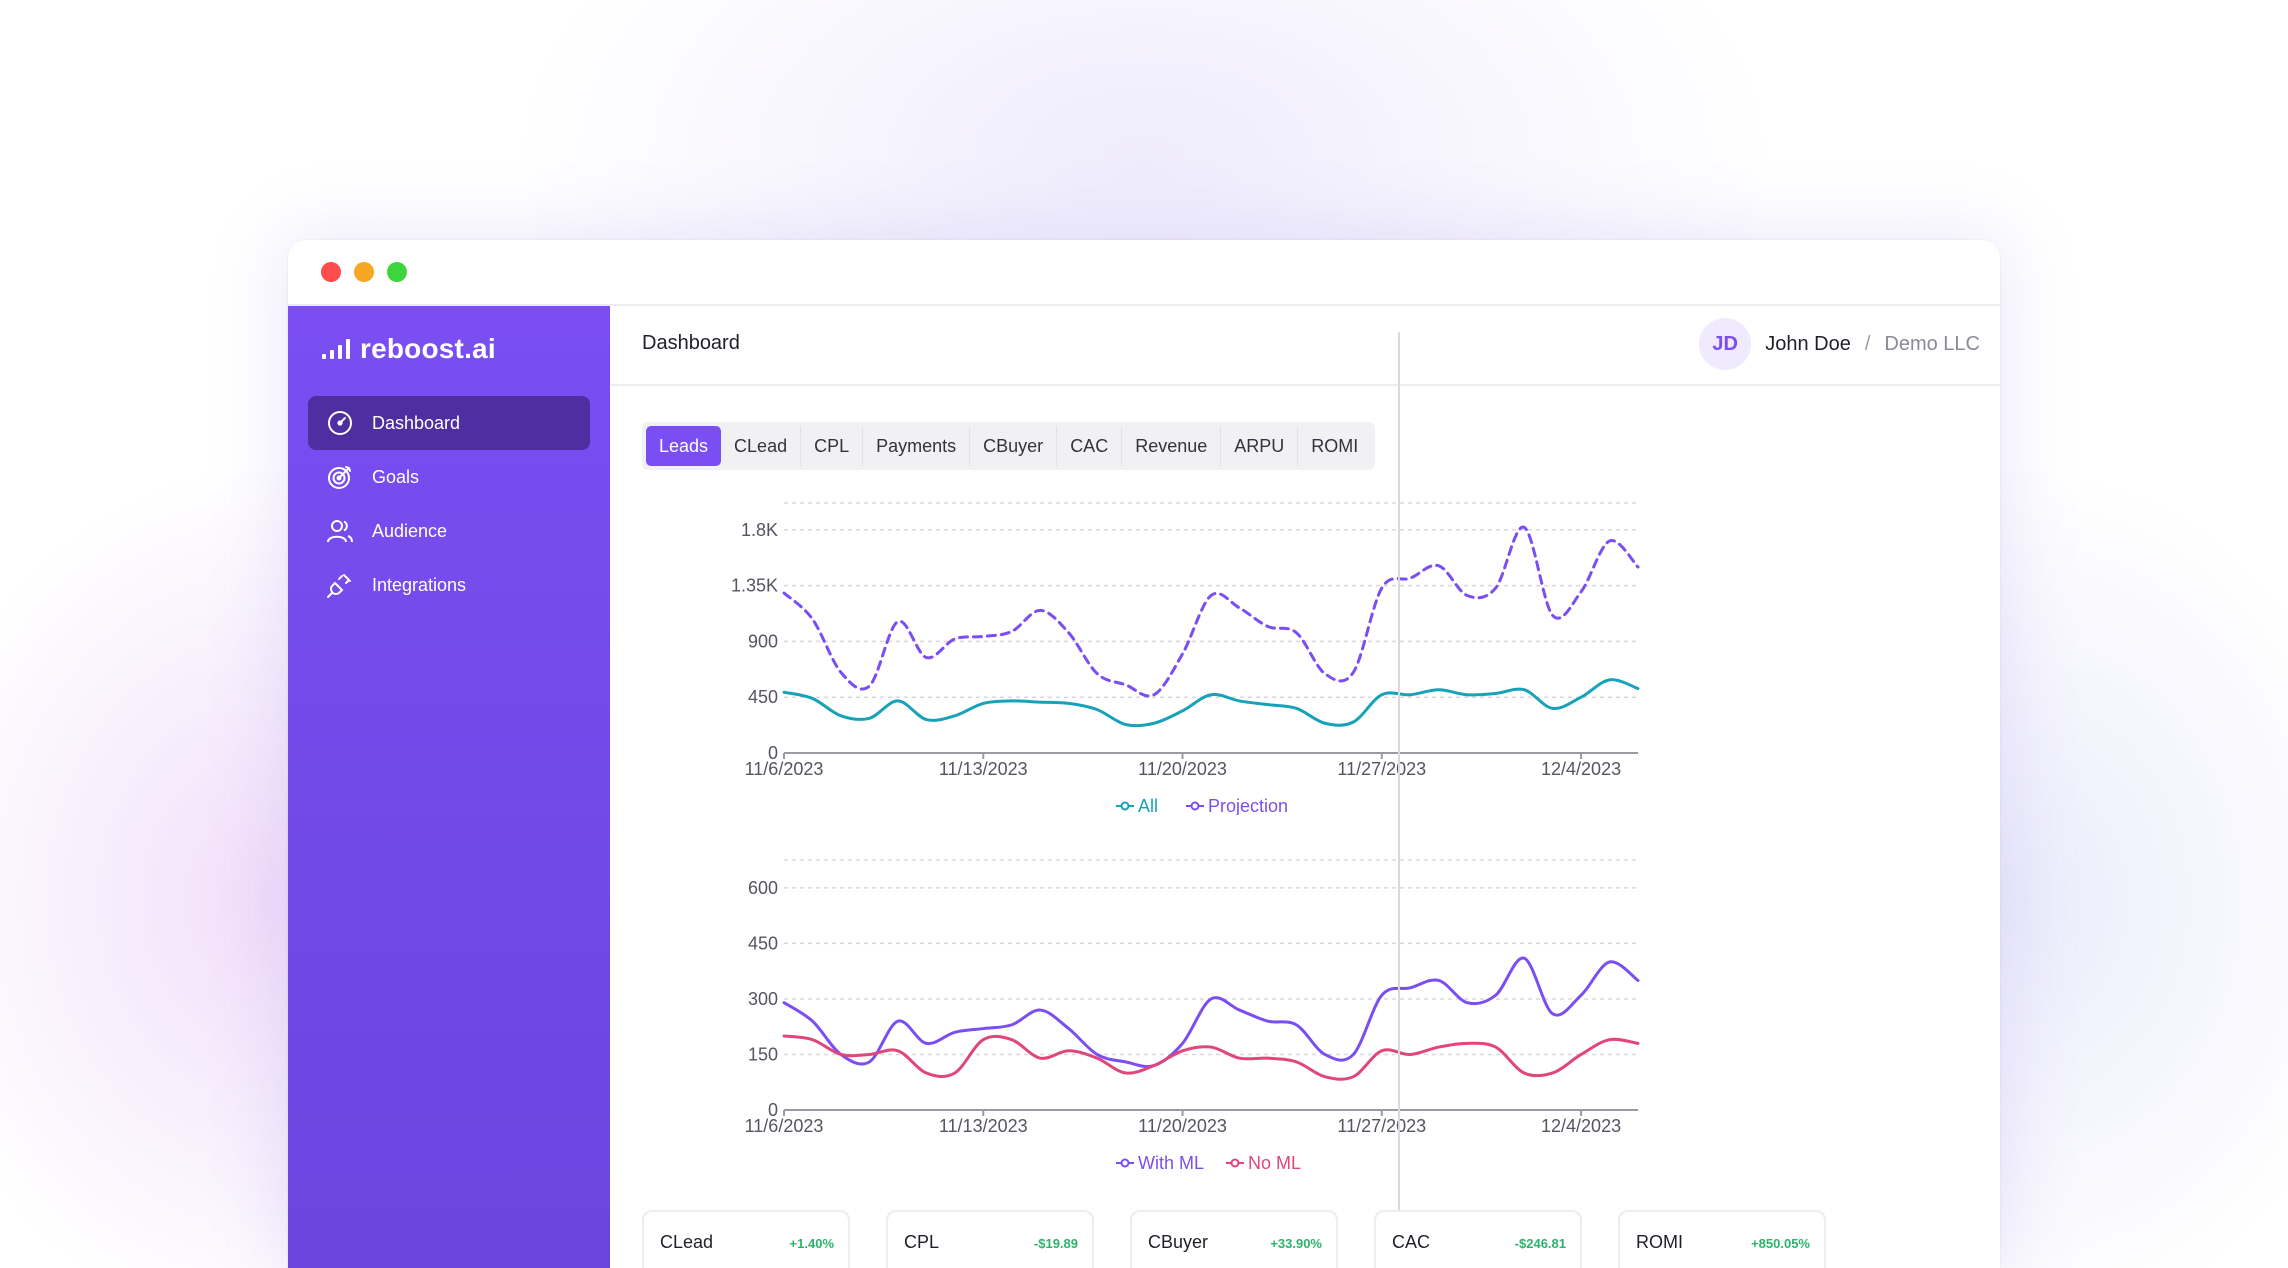 This screenshot has width=2288, height=1268. Describe the element at coordinates (1171, 1162) in the screenshot. I see `legend-label: With ML` at that location.